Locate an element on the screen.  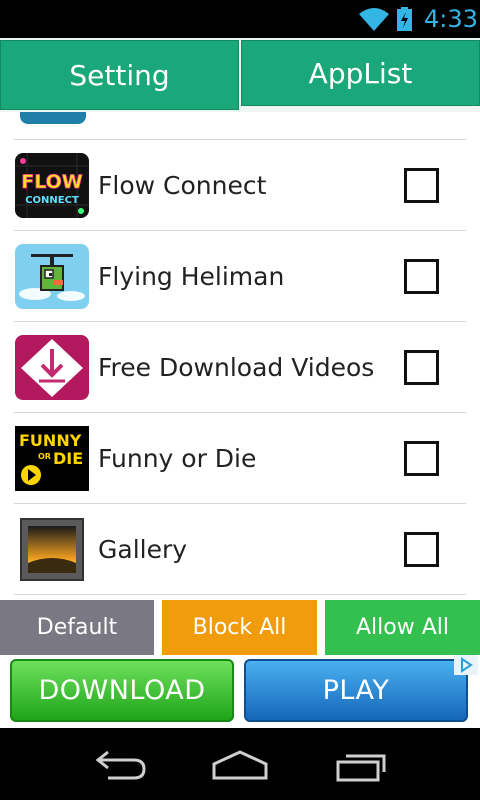
back-icon is located at coordinates (120, 765).